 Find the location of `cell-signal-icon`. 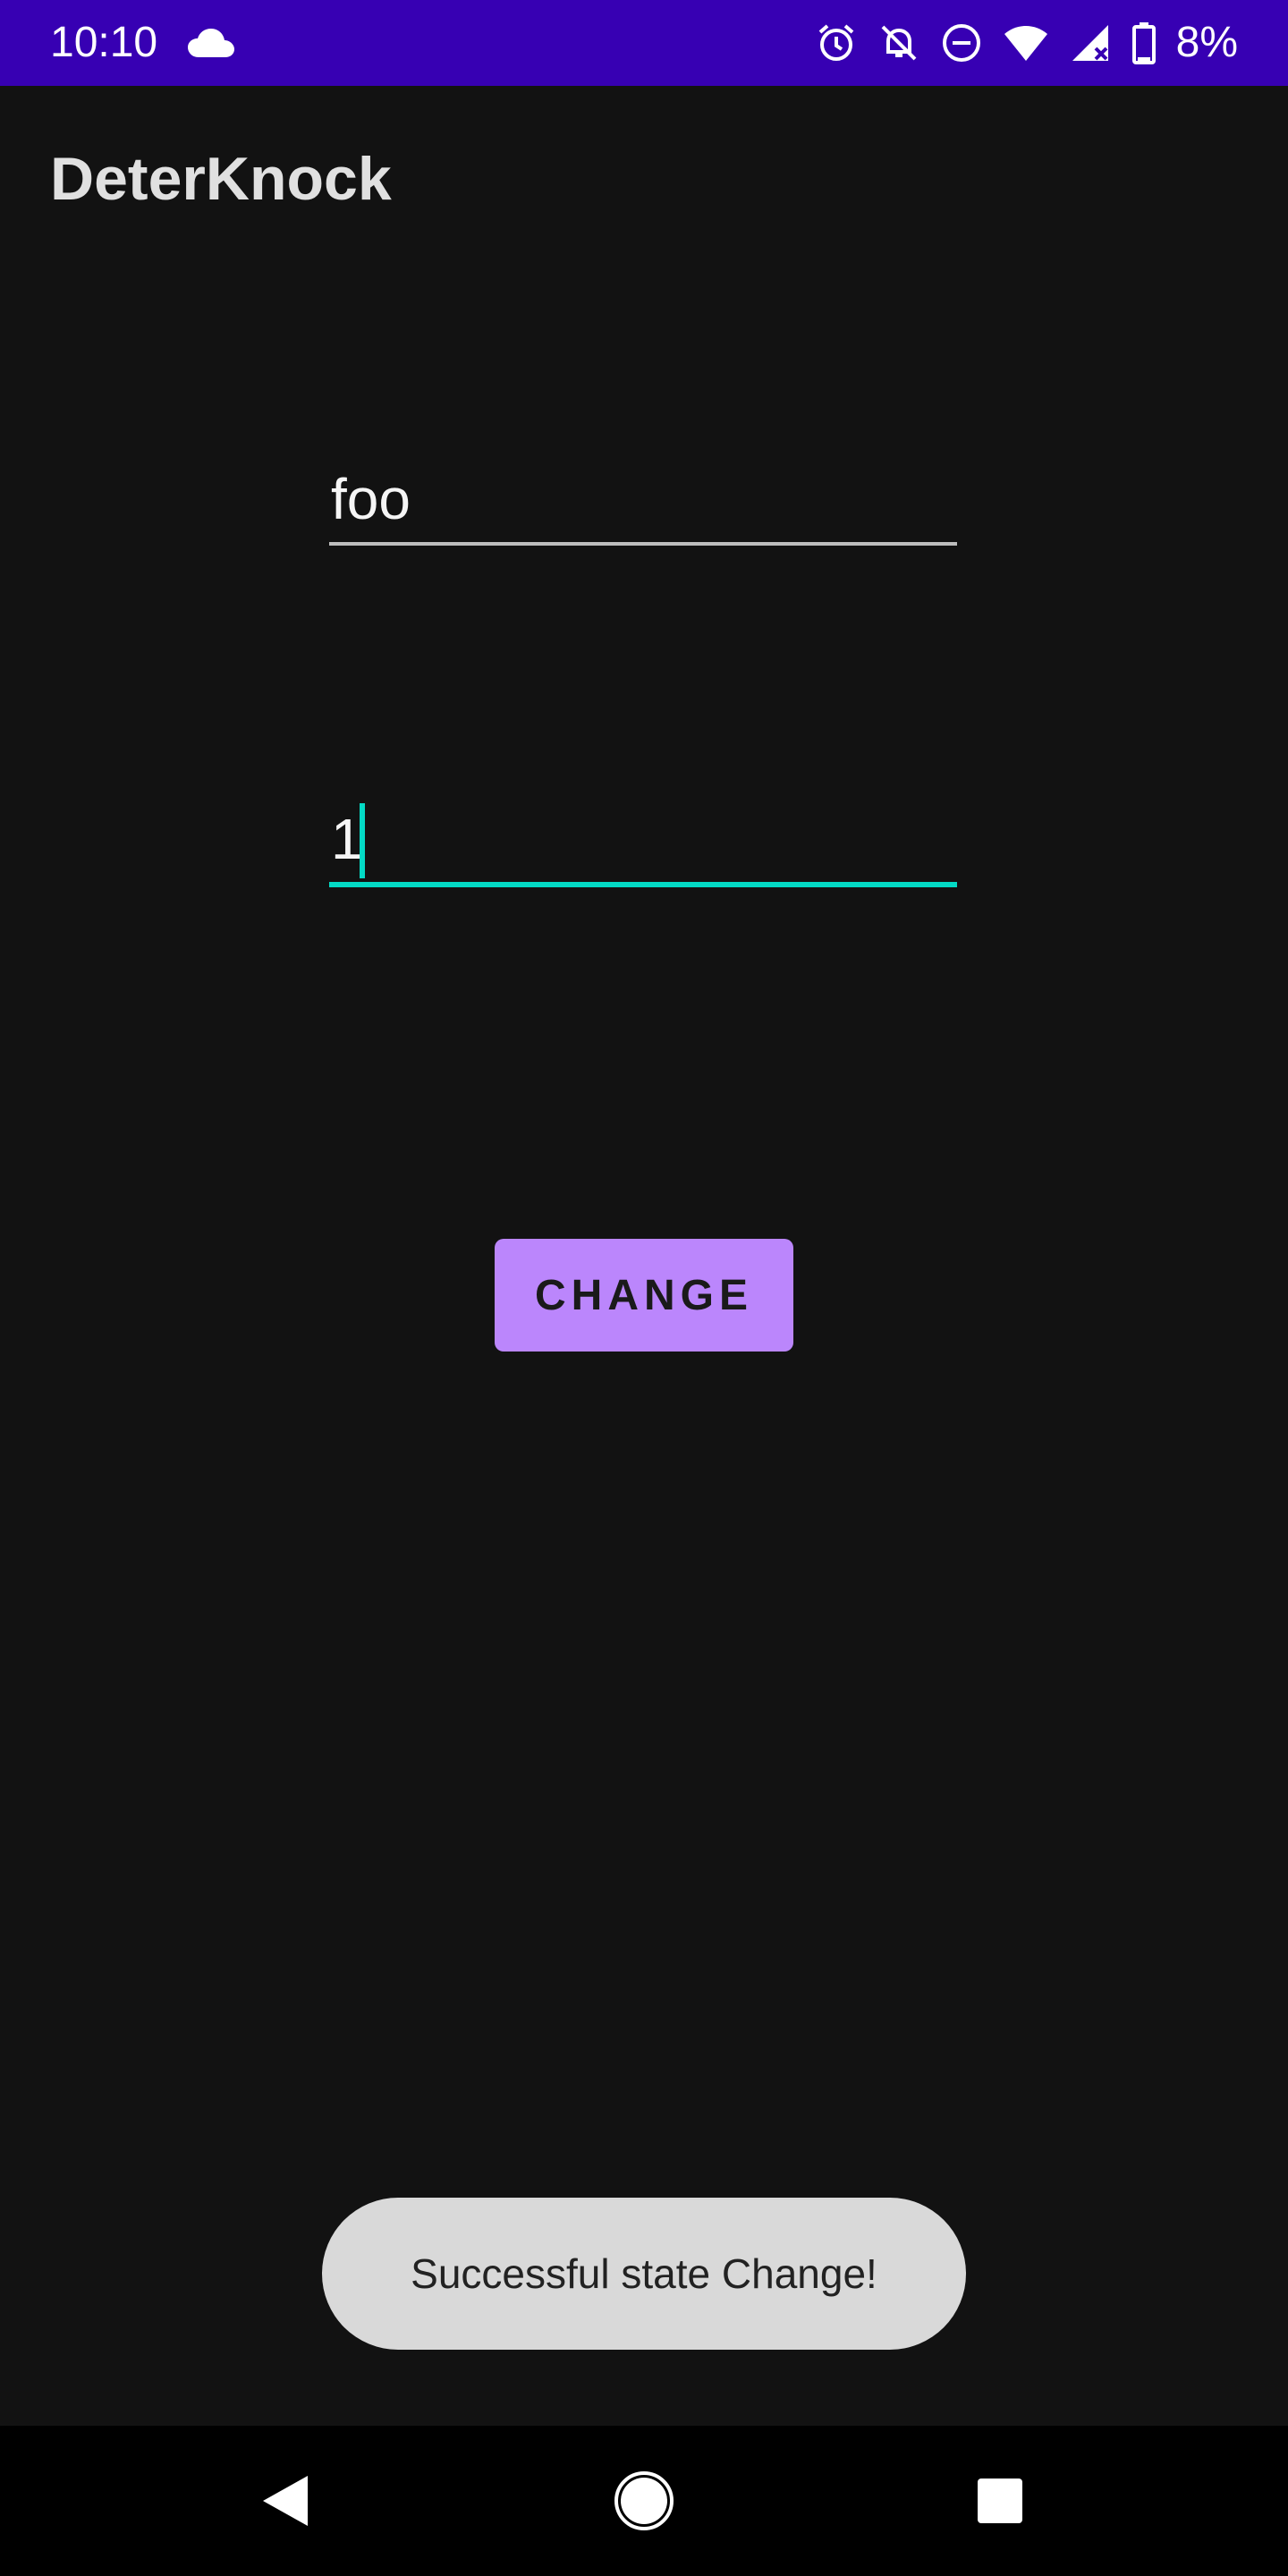

cell-signal-icon is located at coordinates (1090, 43).